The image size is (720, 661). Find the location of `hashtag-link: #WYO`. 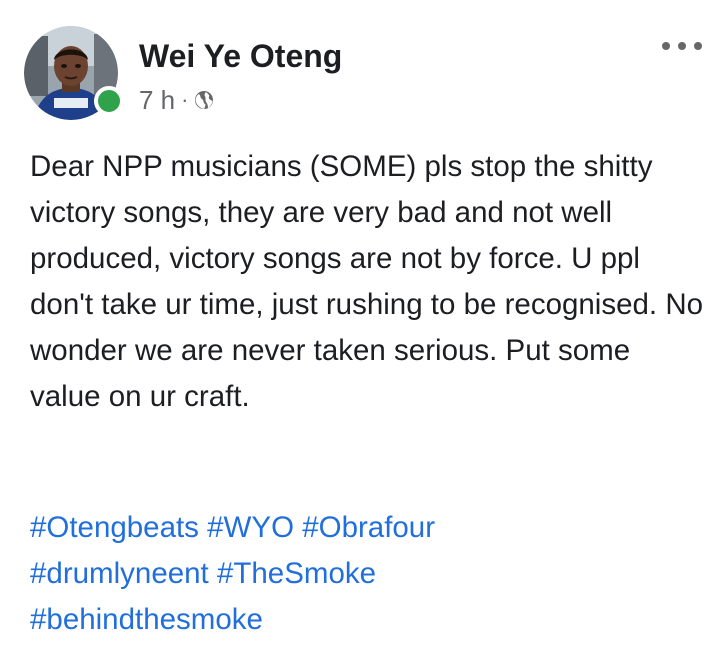

hashtag-link: #WYO is located at coordinates (250, 527).